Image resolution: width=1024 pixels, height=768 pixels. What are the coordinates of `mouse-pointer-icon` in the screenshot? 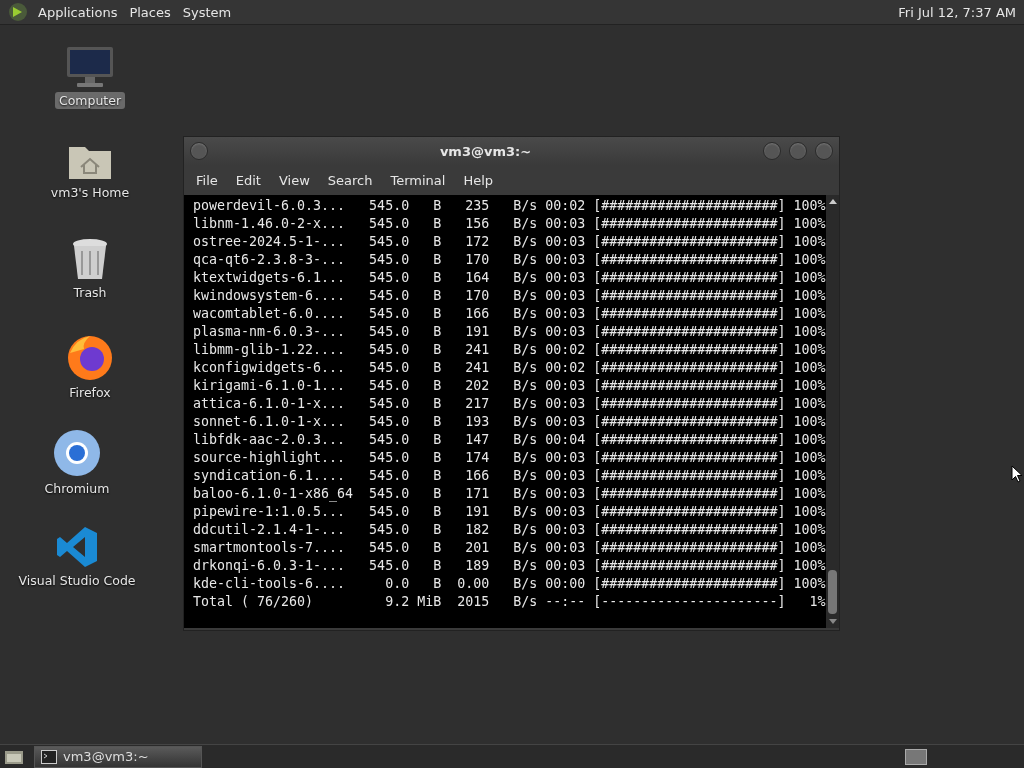 It's located at (1017, 474).